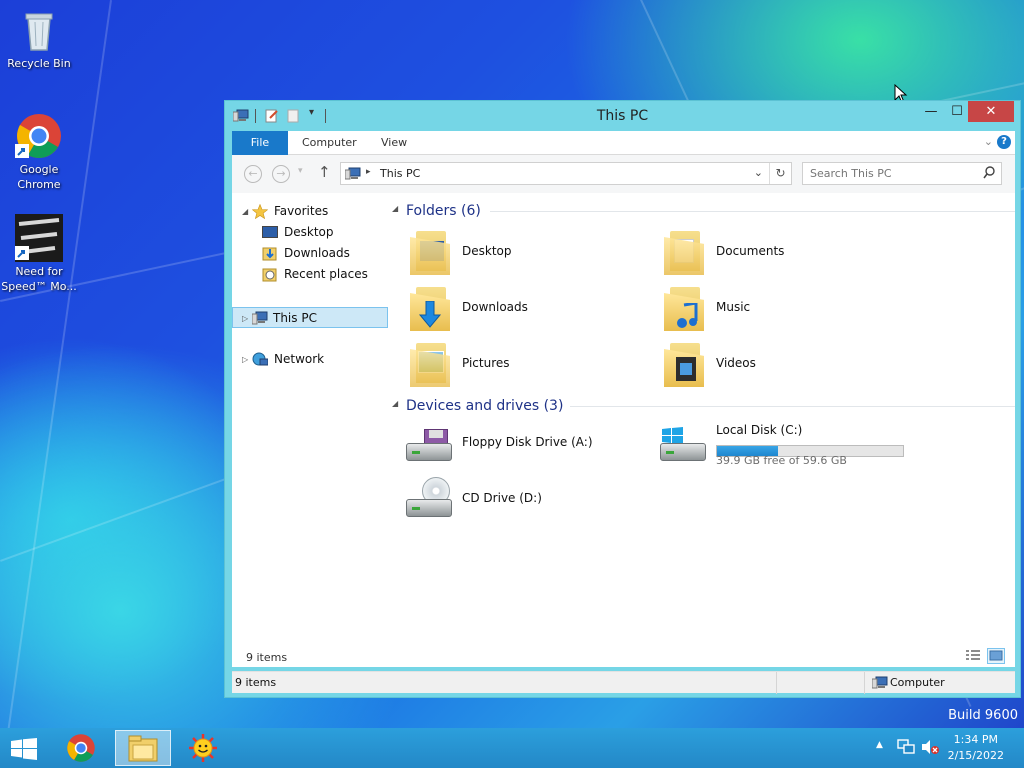  I want to click on nav-network: ▷ Network, so click(312, 359).